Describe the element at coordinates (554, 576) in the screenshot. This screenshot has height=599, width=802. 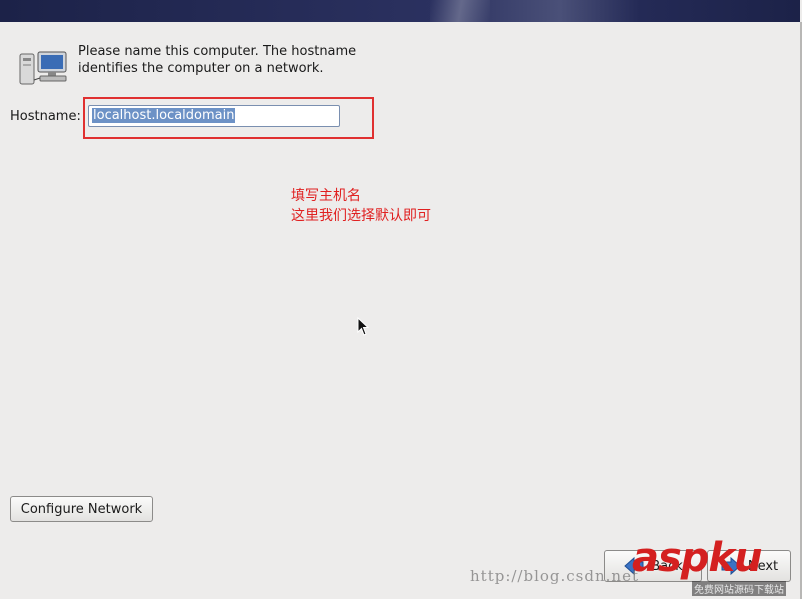
I see `blog-watermark: http://blog.csdn.net` at that location.